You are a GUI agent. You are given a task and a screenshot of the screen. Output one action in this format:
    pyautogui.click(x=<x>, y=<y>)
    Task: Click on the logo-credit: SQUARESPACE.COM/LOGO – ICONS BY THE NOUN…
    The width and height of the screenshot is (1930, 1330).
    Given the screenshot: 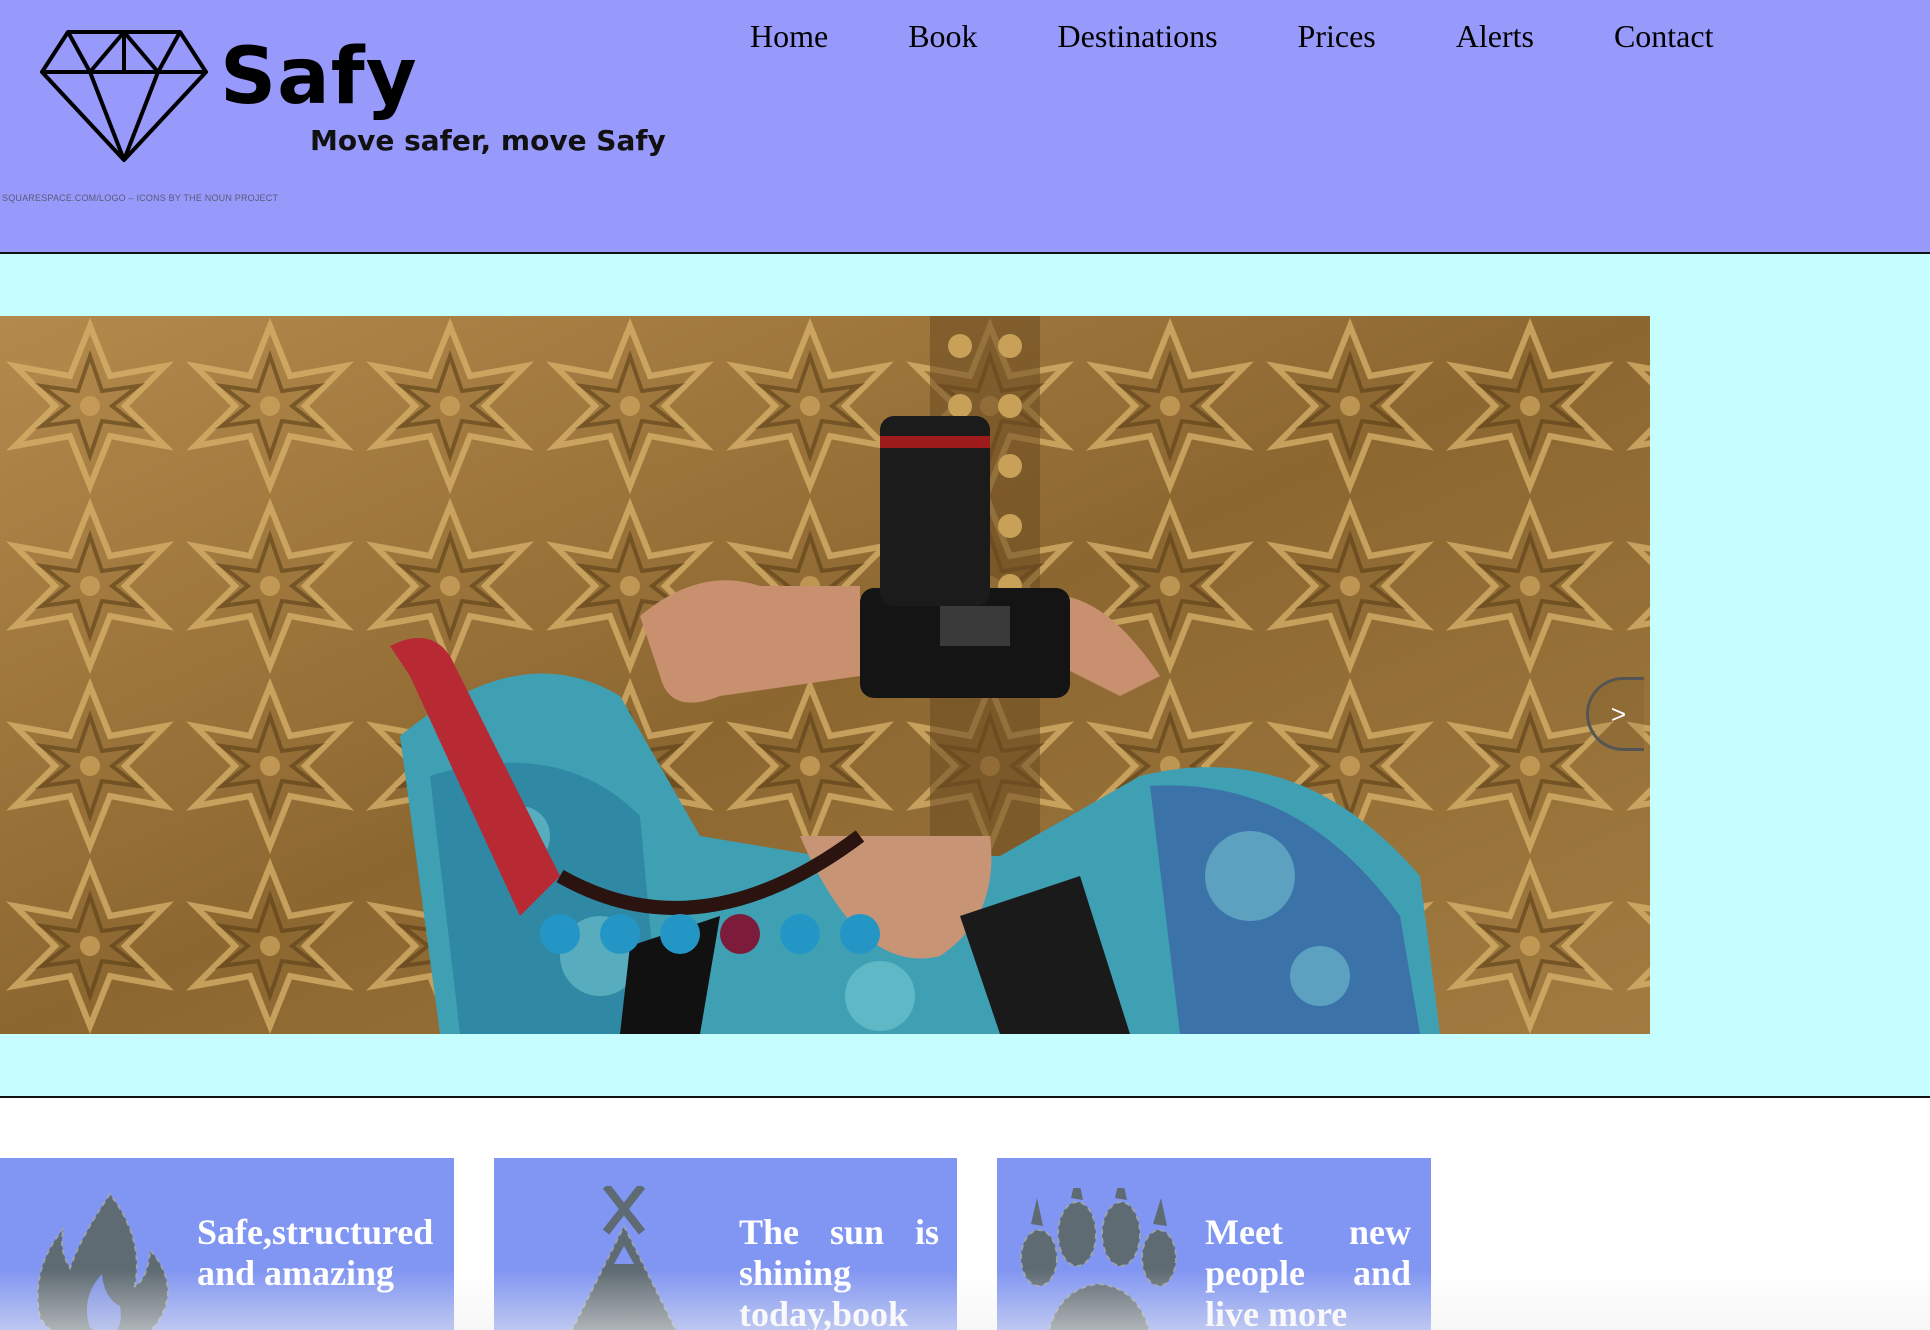 What is the action you would take?
    pyautogui.click(x=140, y=198)
    